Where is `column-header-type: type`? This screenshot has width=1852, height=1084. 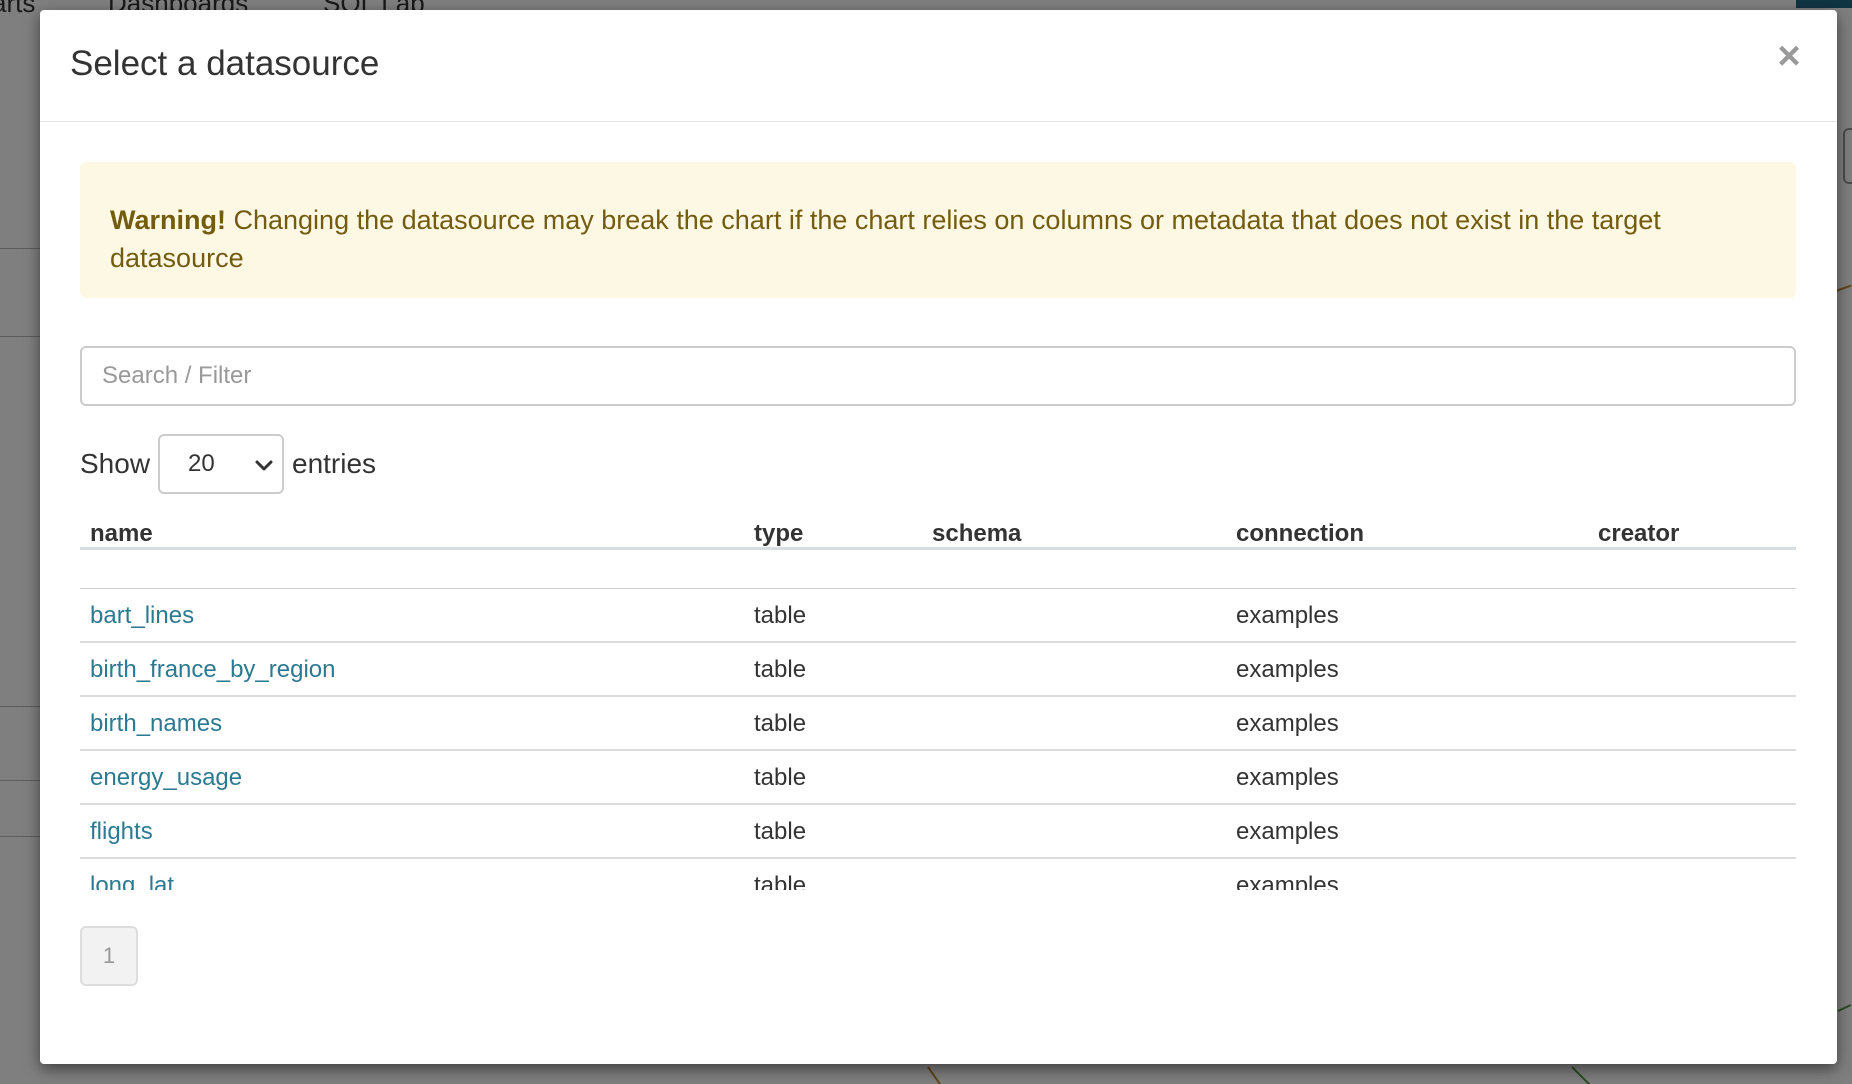
column-header-type: type is located at coordinates (778, 534).